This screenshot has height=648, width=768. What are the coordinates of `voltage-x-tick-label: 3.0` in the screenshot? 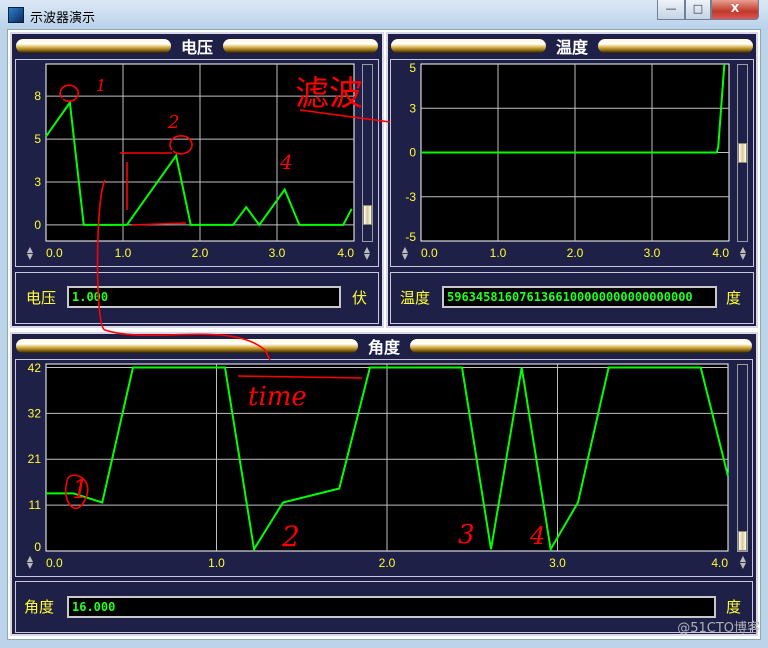 It's located at (277, 253).